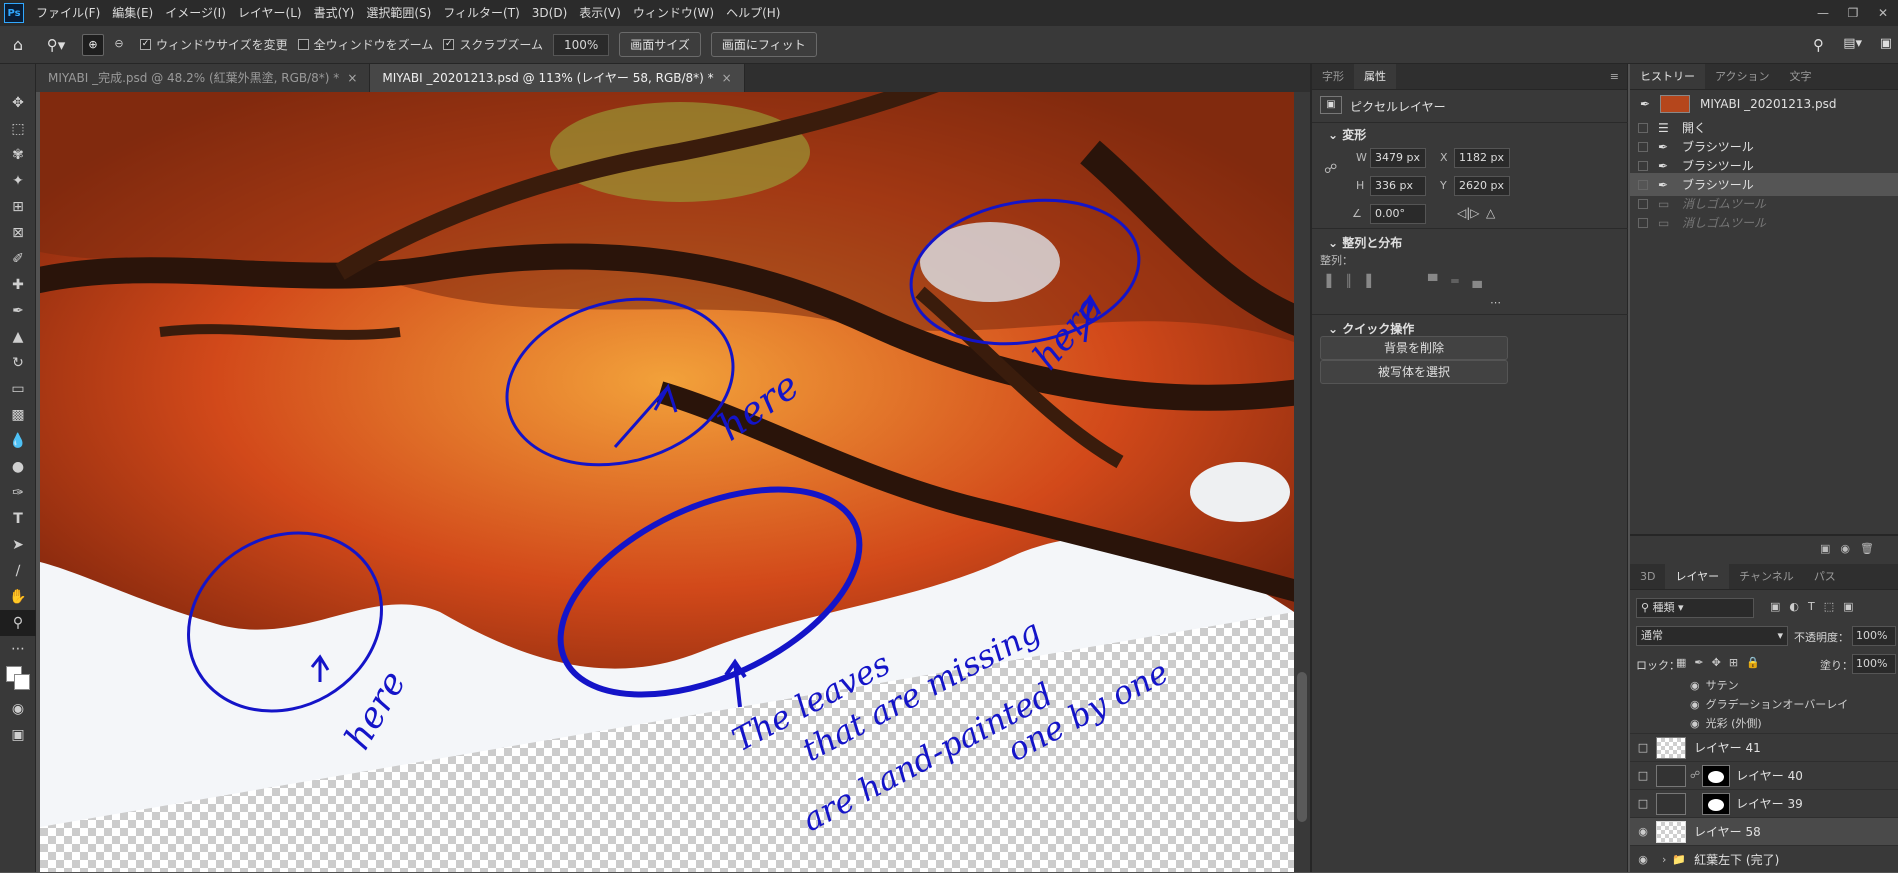 This screenshot has width=1898, height=873. Describe the element at coordinates (18, 181) in the screenshot. I see `magic-wand-tool-icon: ✦` at that location.